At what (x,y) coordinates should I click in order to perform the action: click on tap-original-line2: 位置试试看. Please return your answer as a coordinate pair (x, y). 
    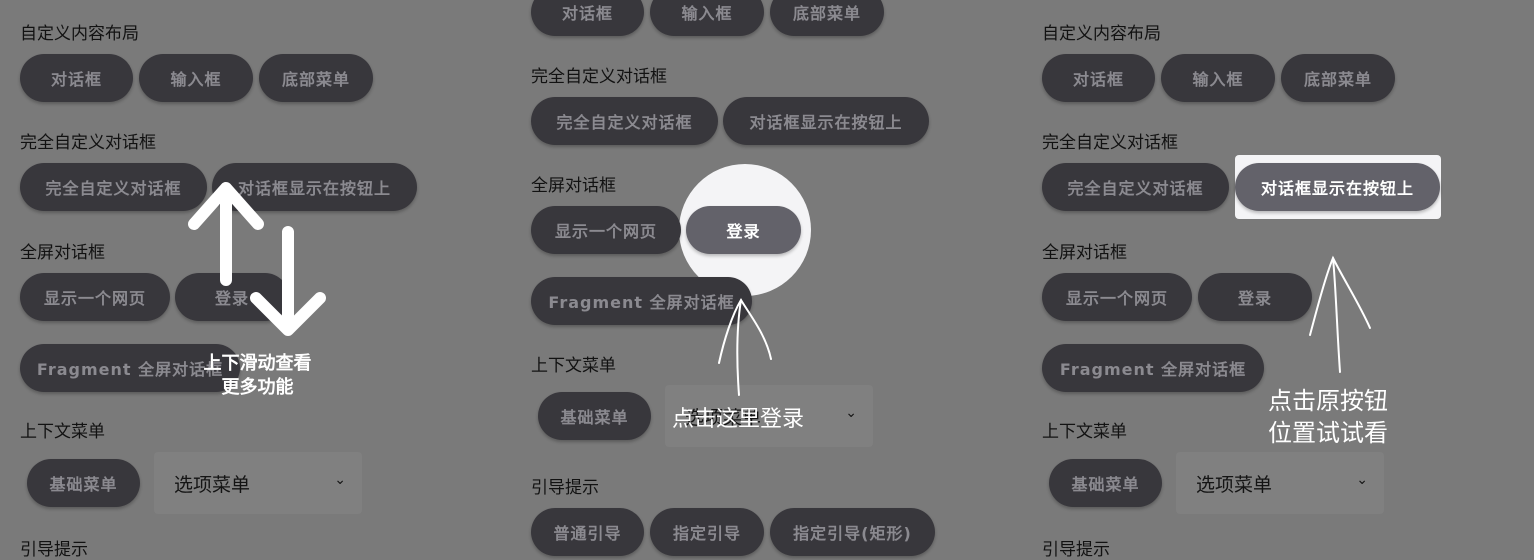
    Looking at the image, I should click on (1328, 433).